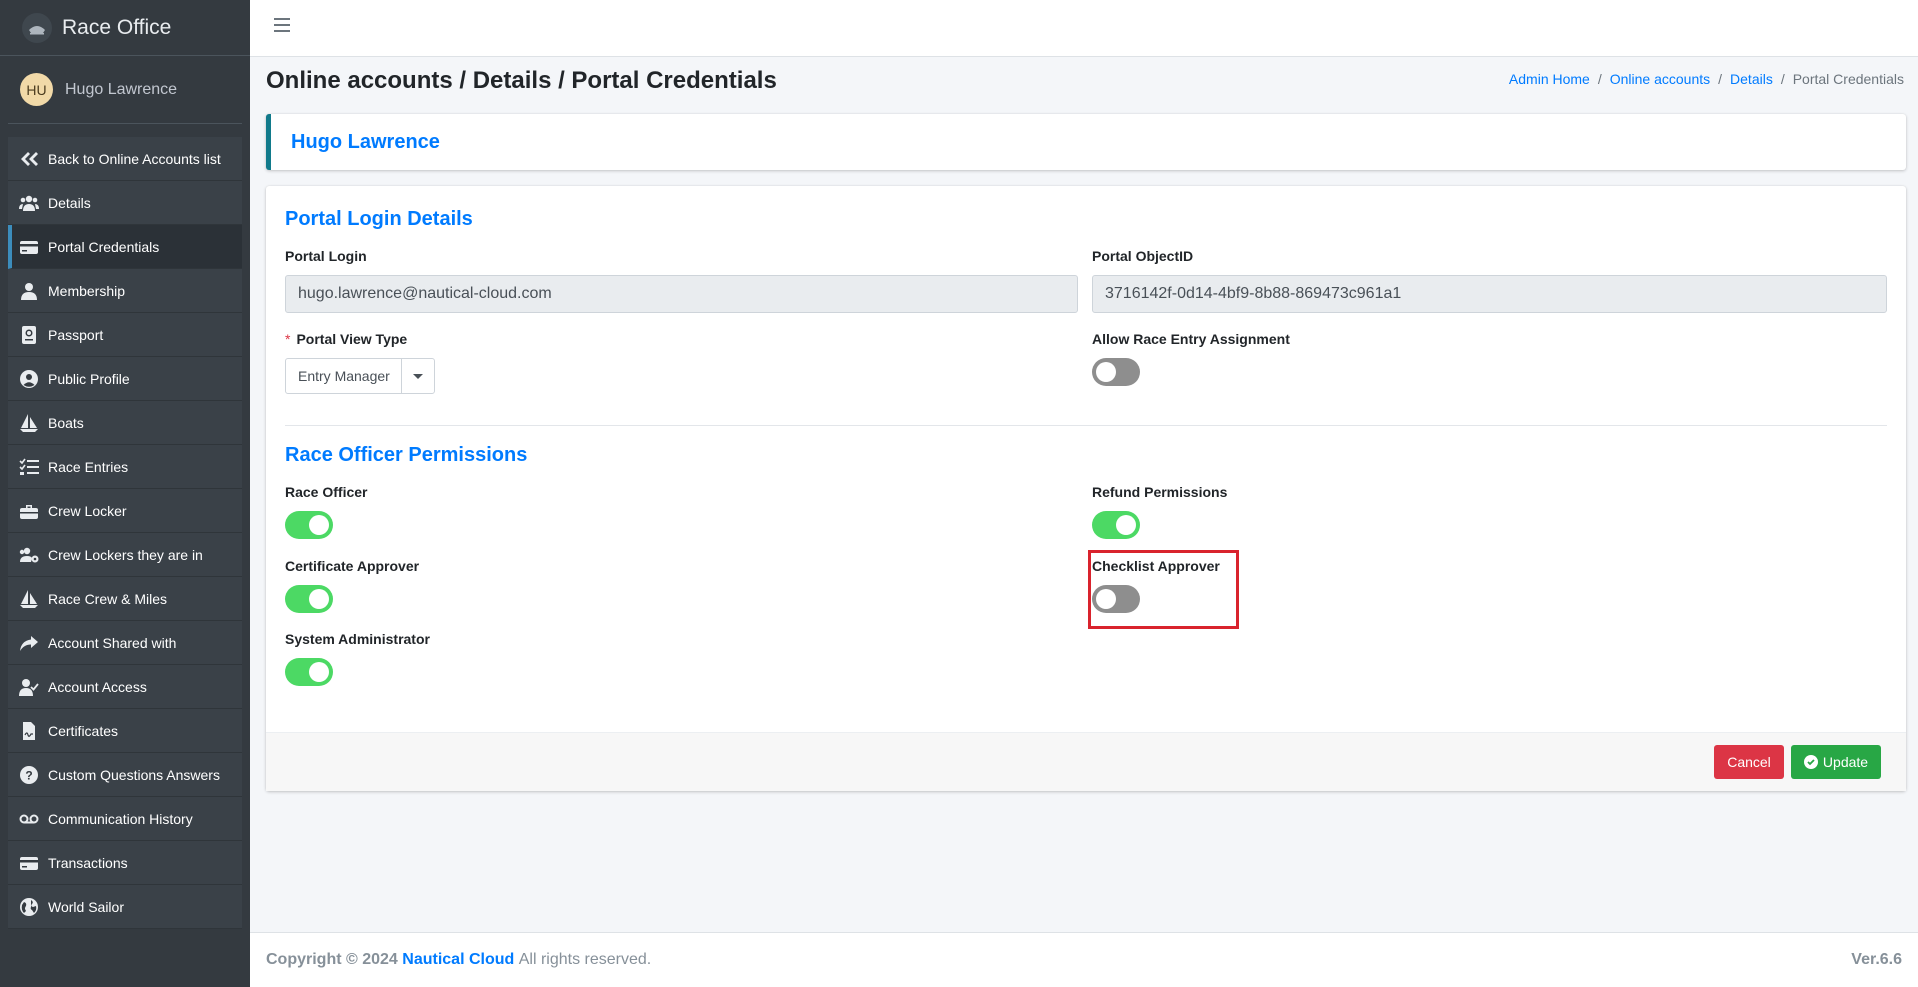 The width and height of the screenshot is (1918, 987). I want to click on allow-race-entry-toggle, so click(1116, 372).